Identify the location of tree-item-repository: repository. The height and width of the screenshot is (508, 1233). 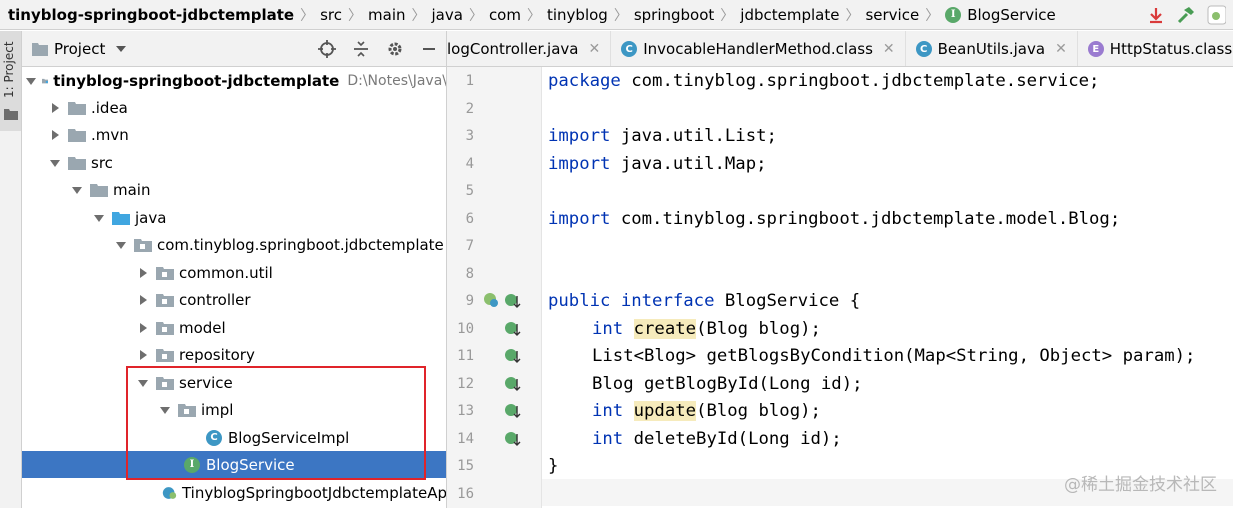
(234, 354).